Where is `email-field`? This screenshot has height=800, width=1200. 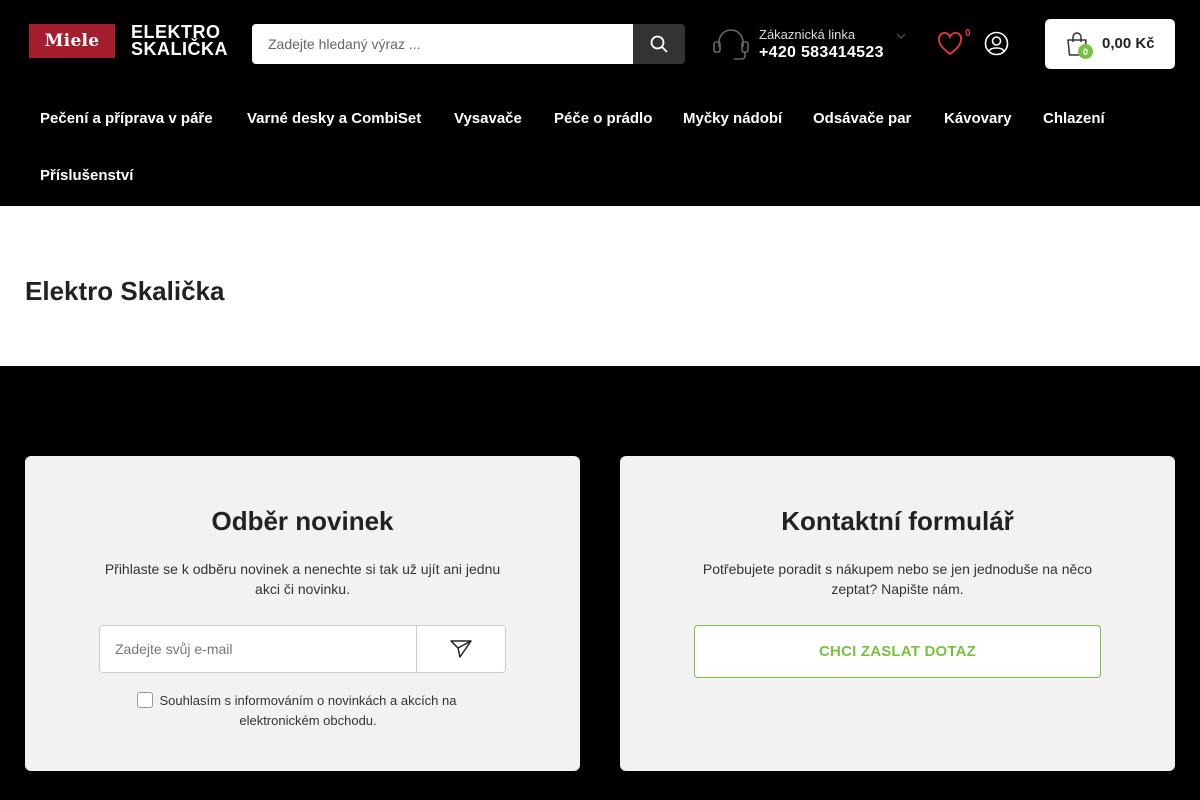
email-field is located at coordinates (258, 649).